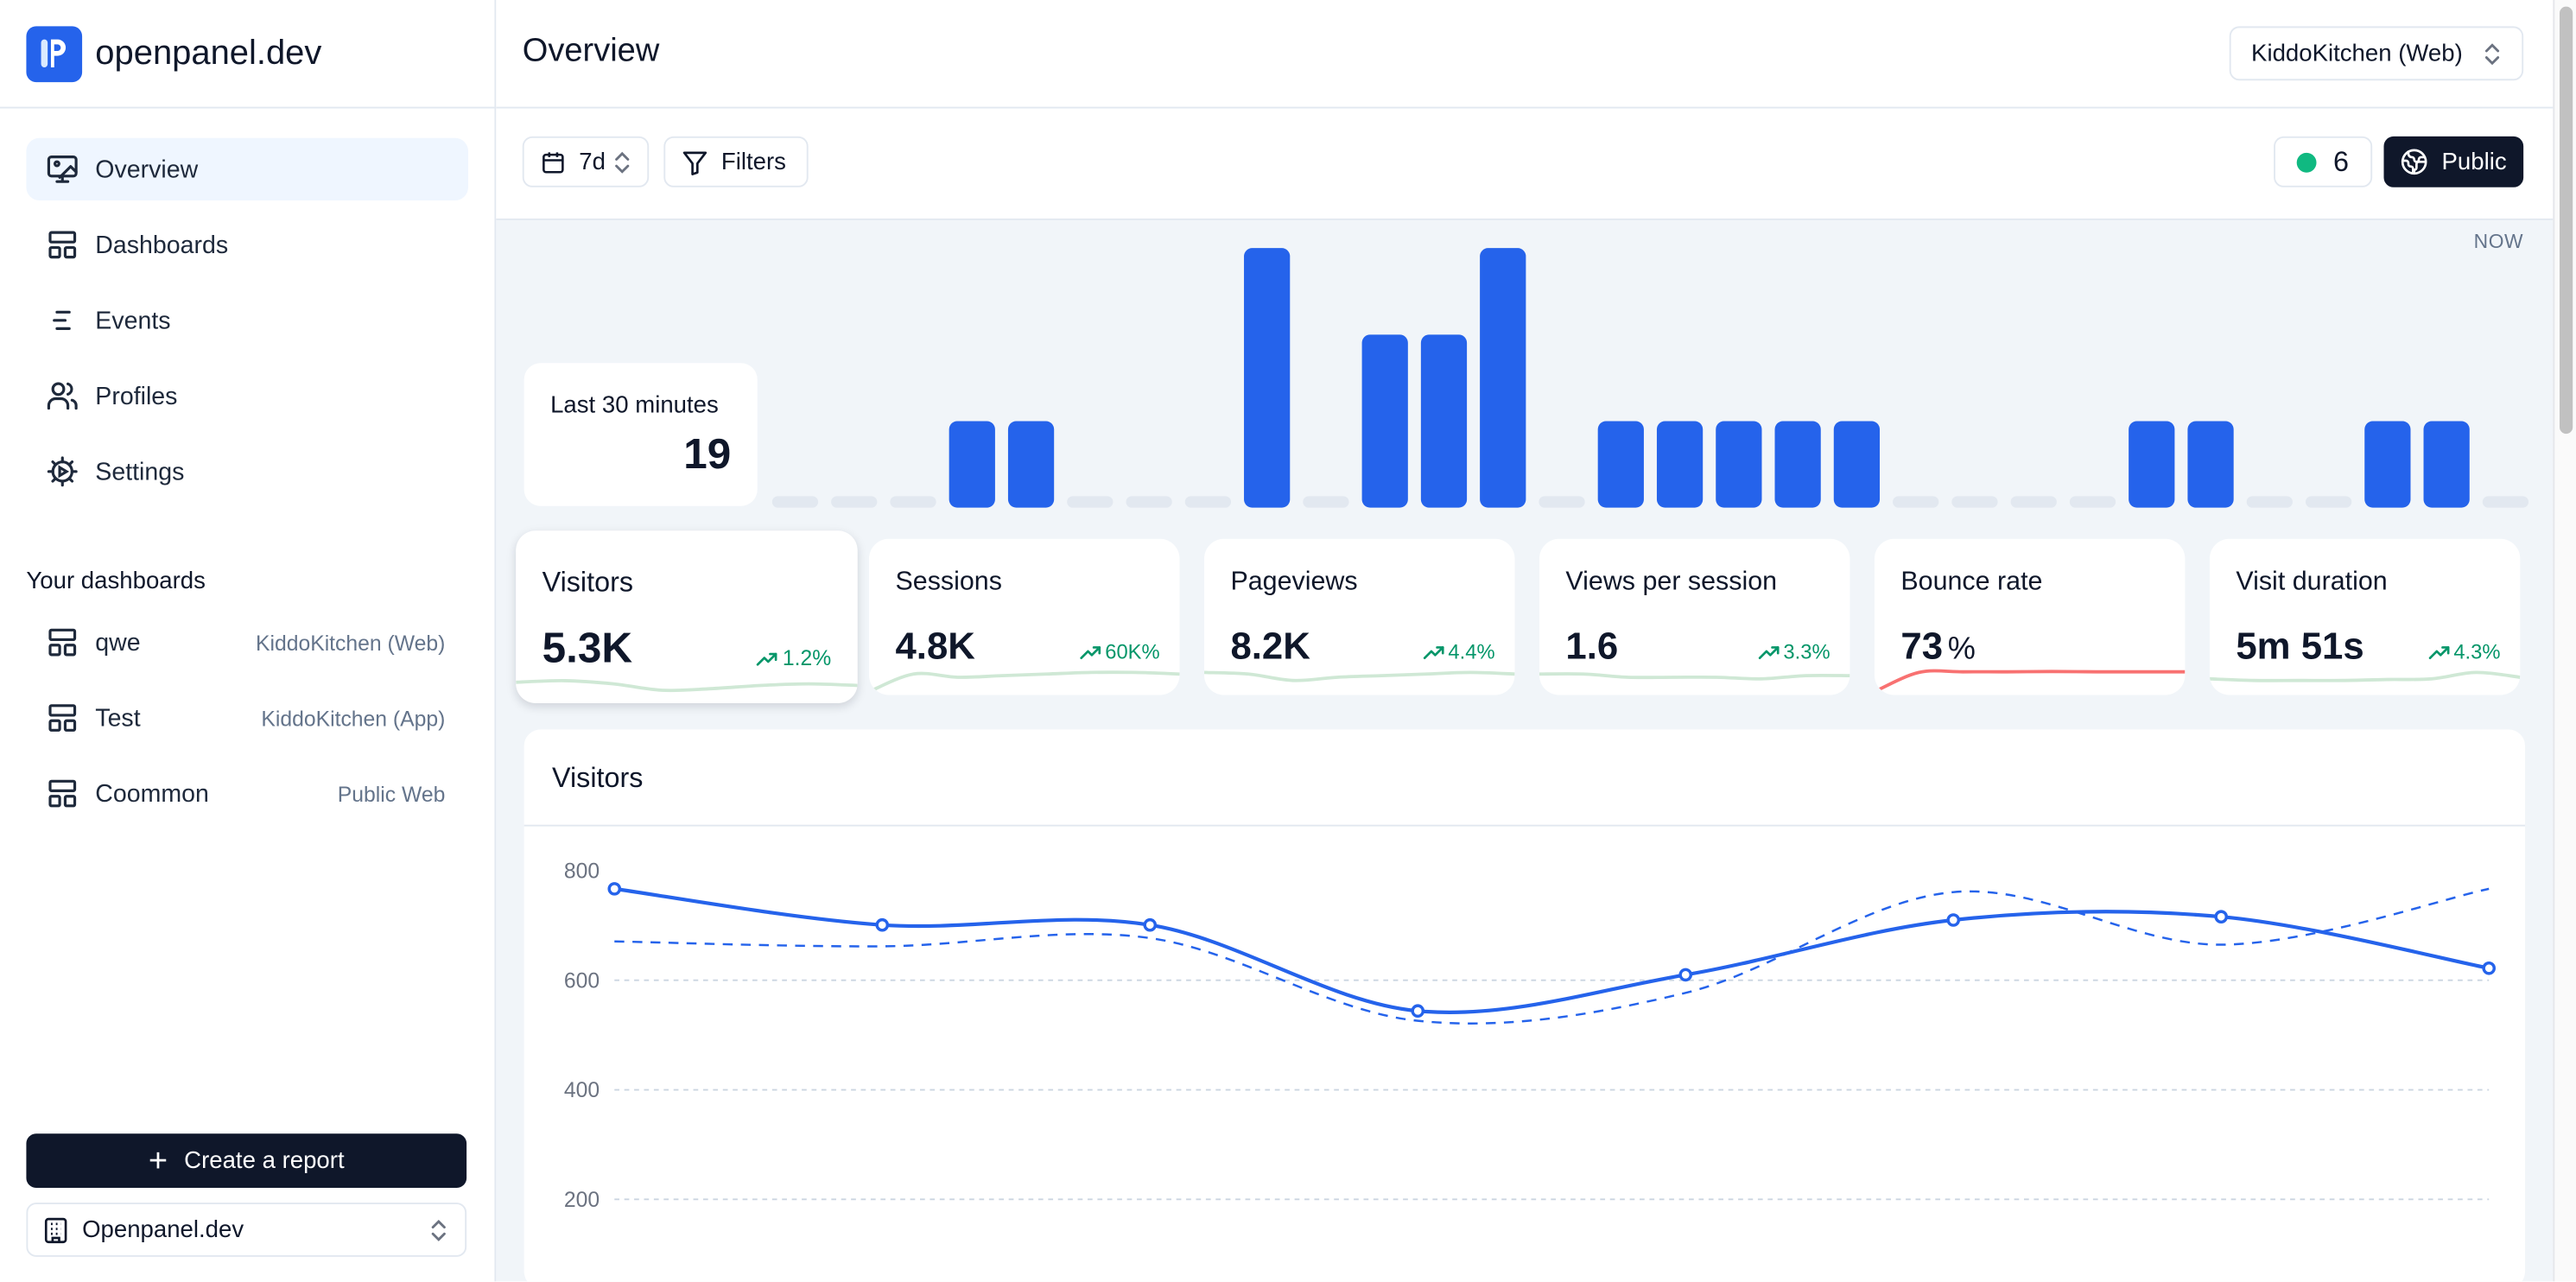 Image resolution: width=2576 pixels, height=1282 pixels. What do you see at coordinates (1024, 616) in the screenshot?
I see `metric-card-sessions: Sessions 4.8K 60K%` at bounding box center [1024, 616].